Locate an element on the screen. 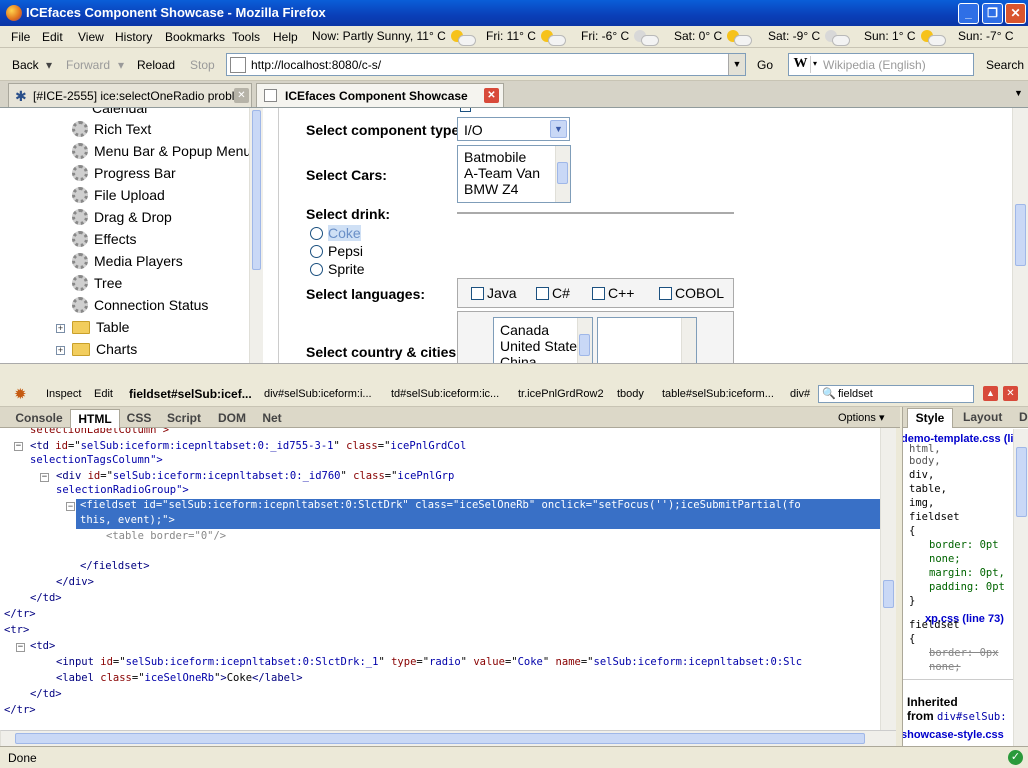 This screenshot has height=768, width=1028. cars-listbox: Batmobile A-Team Van BMW Z4 is located at coordinates (514, 174).